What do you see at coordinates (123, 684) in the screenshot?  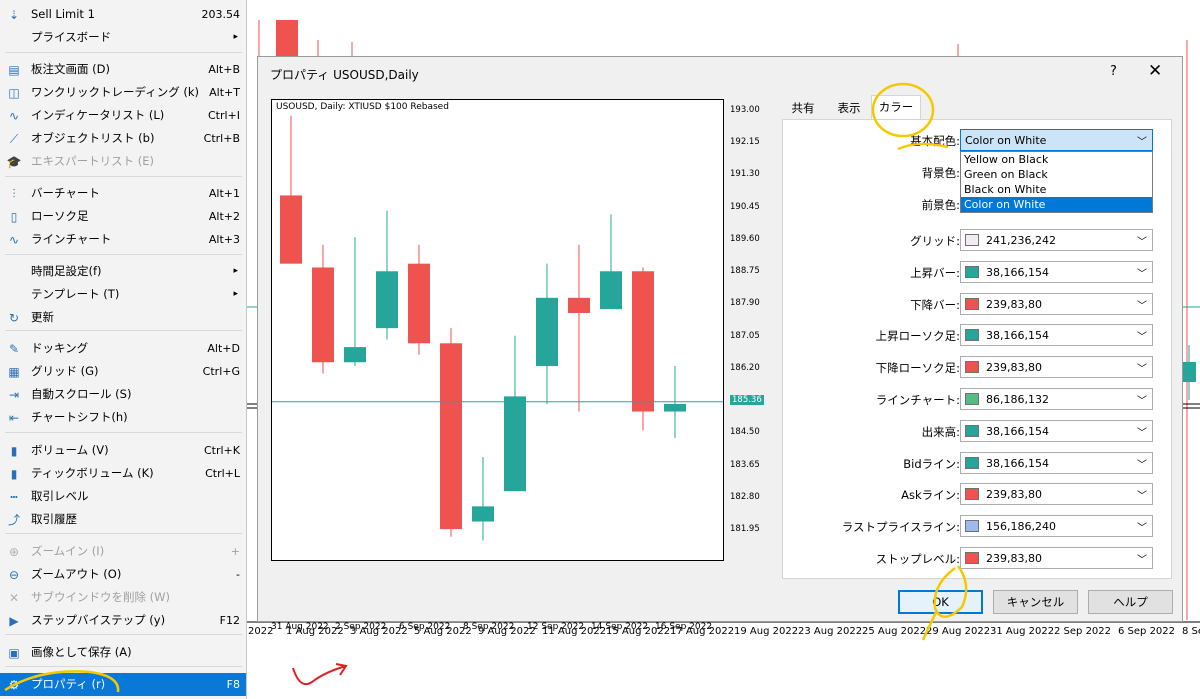 I see `menu-item: ⚙ プロパティ (r) F8` at bounding box center [123, 684].